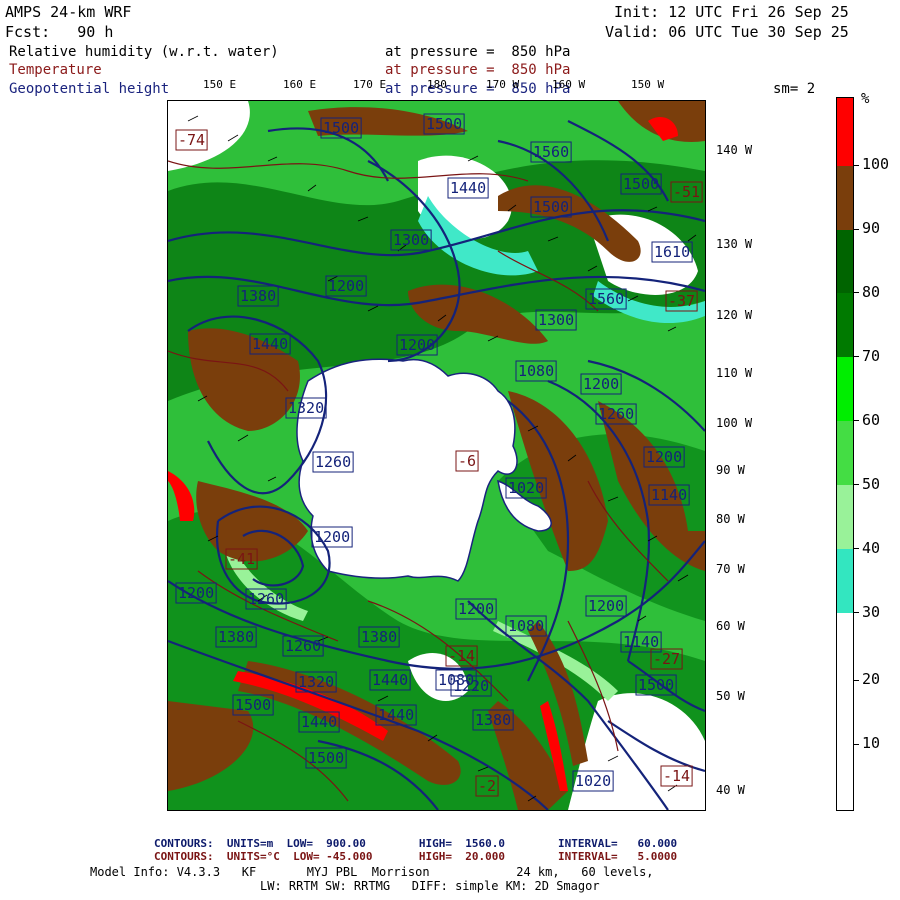 The height and width of the screenshot is (900, 900). What do you see at coordinates (89, 89) in the screenshot?
I see `field-height-name: Geopotential height` at bounding box center [89, 89].